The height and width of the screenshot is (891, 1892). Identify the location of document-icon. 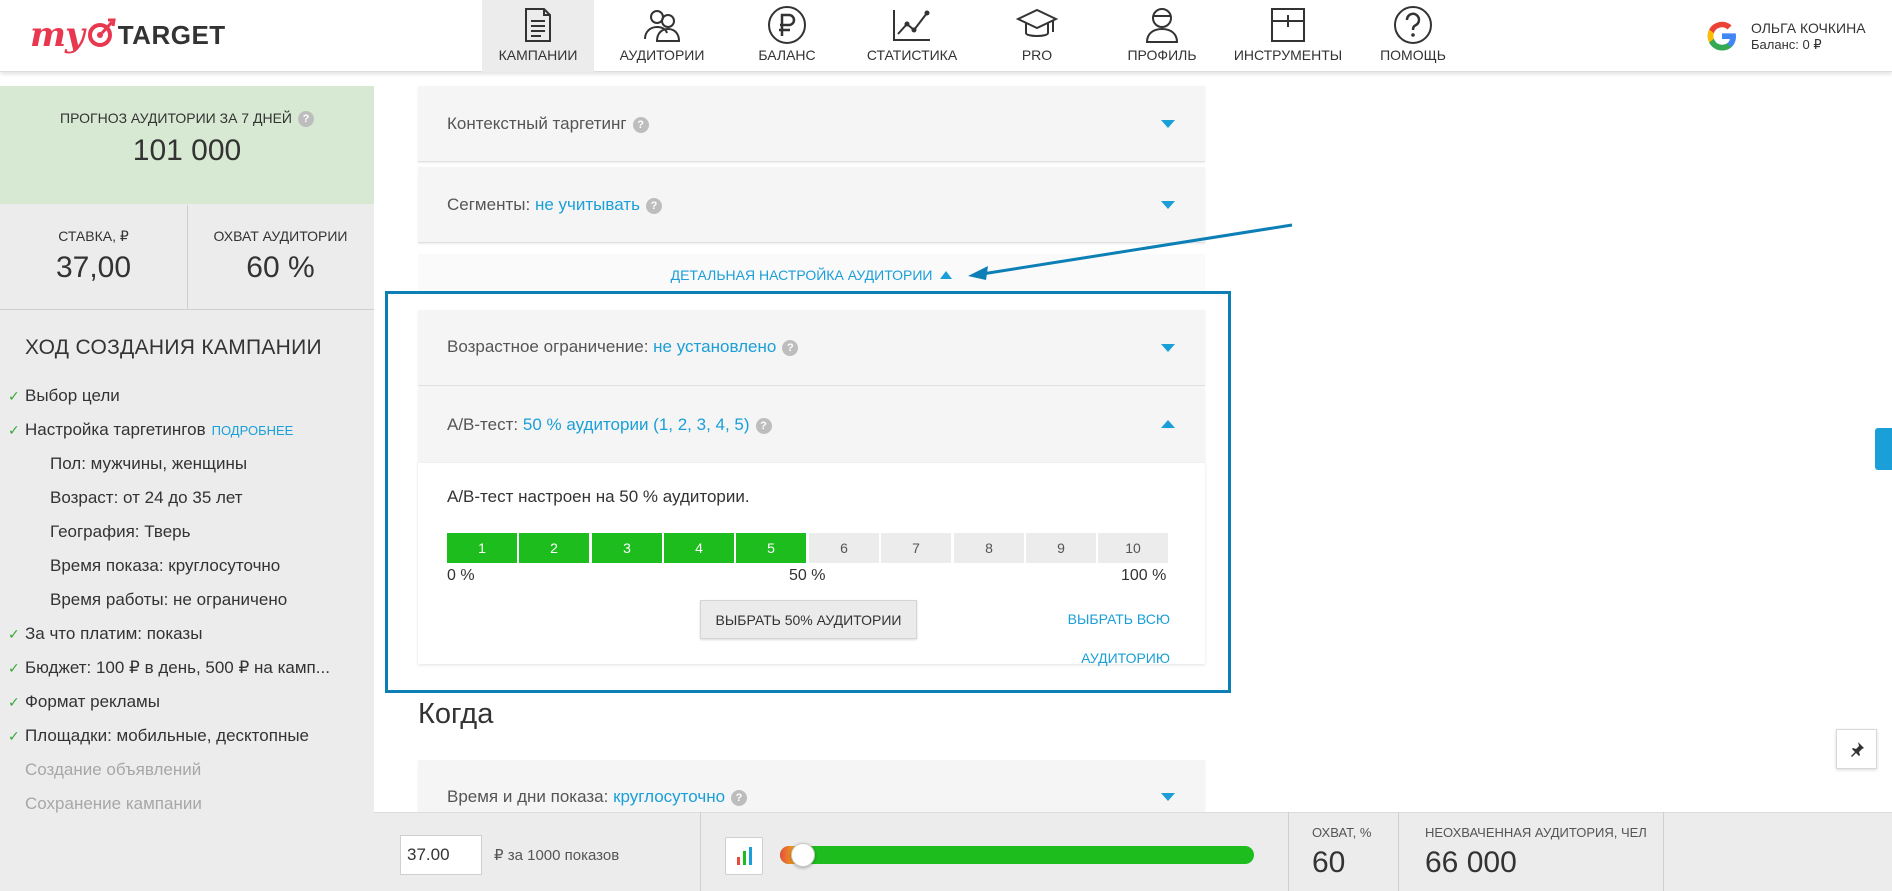
(538, 25).